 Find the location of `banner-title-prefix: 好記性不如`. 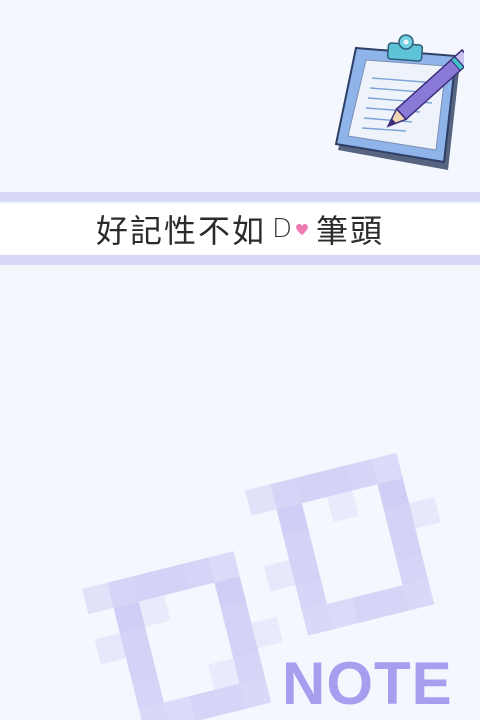

banner-title-prefix: 好記性不如 is located at coordinates (180, 231).